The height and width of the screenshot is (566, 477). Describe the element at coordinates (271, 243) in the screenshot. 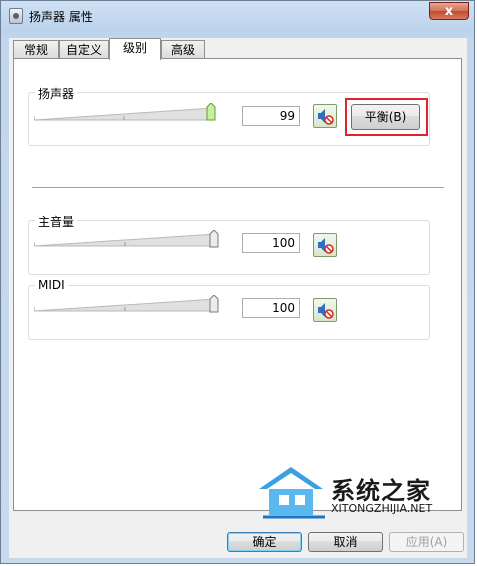

I see `master-level-input: 100` at that location.